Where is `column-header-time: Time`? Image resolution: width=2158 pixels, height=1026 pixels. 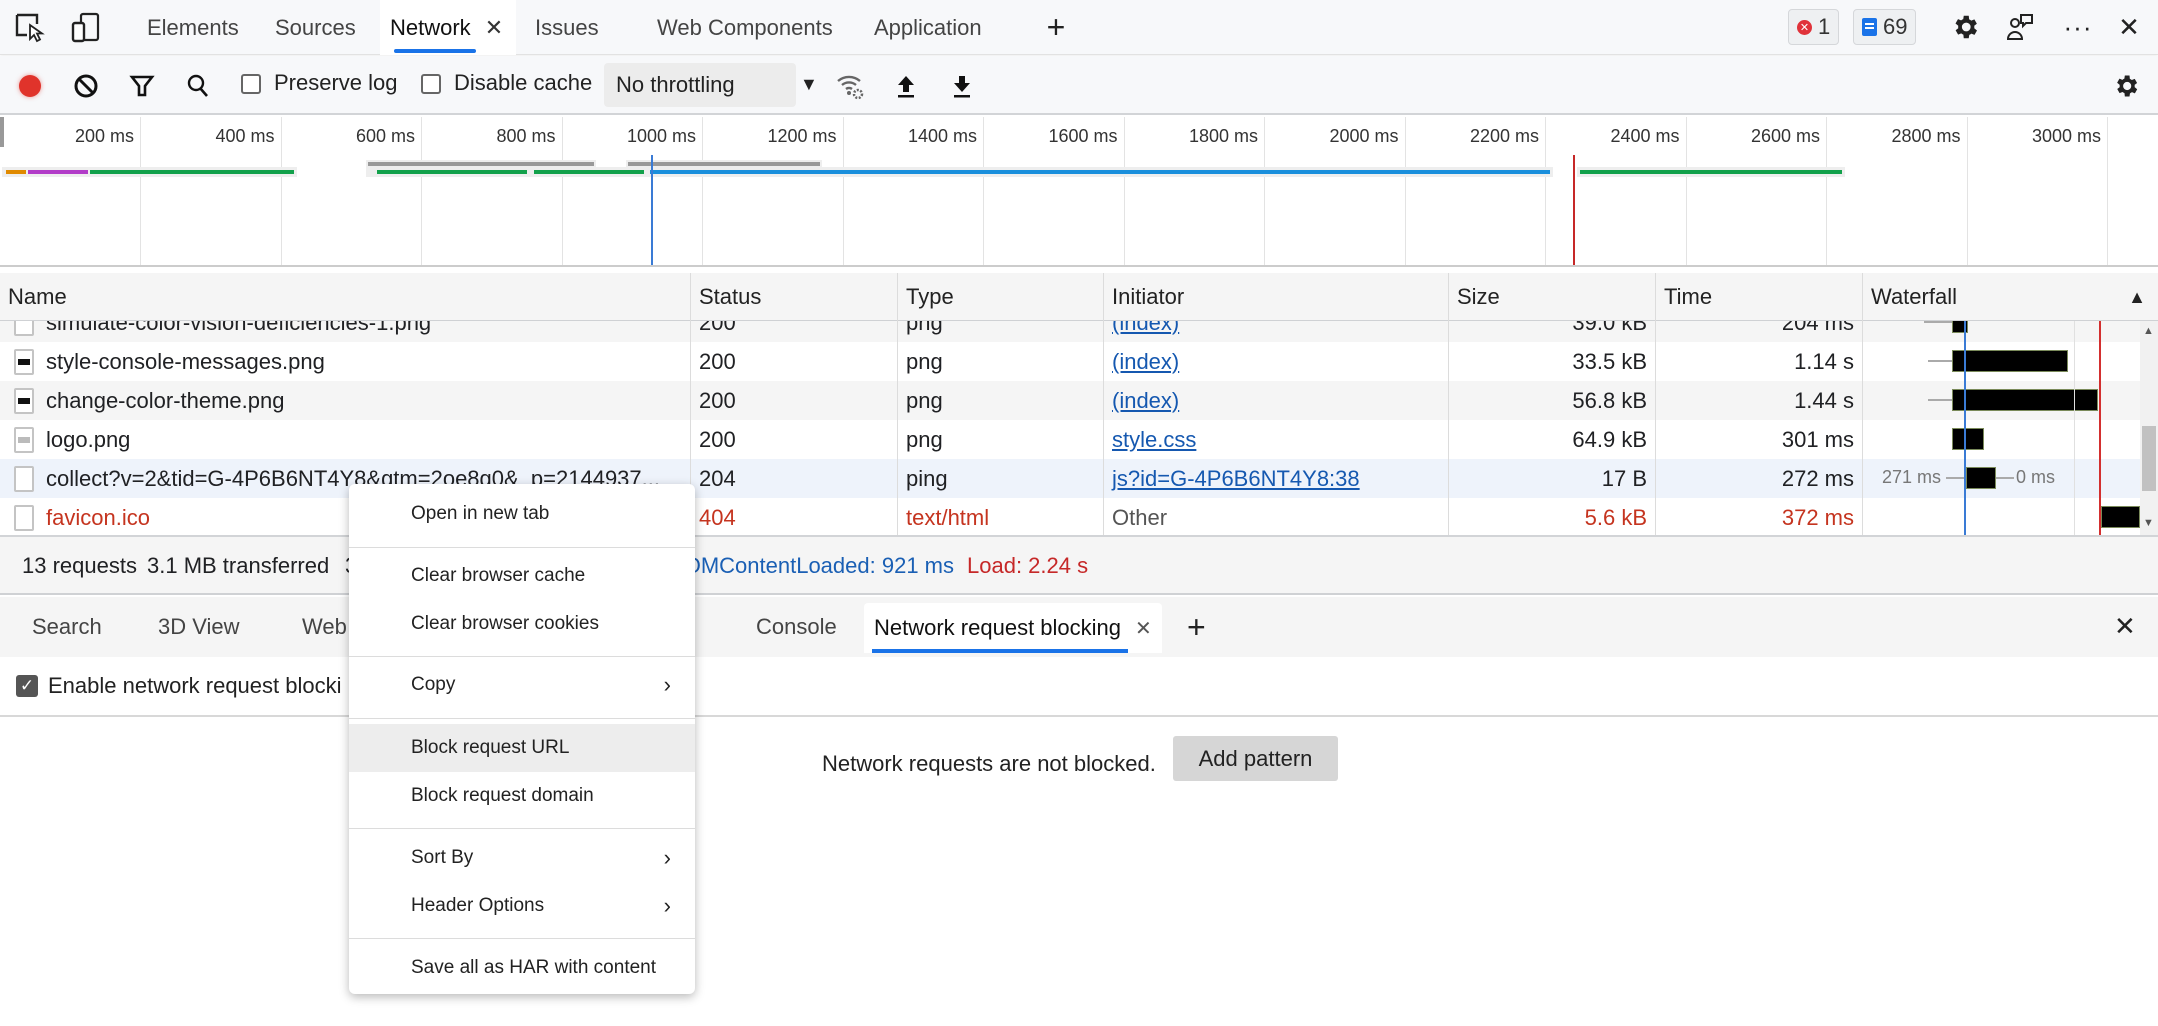 column-header-time: Time is located at coordinates (1758, 297).